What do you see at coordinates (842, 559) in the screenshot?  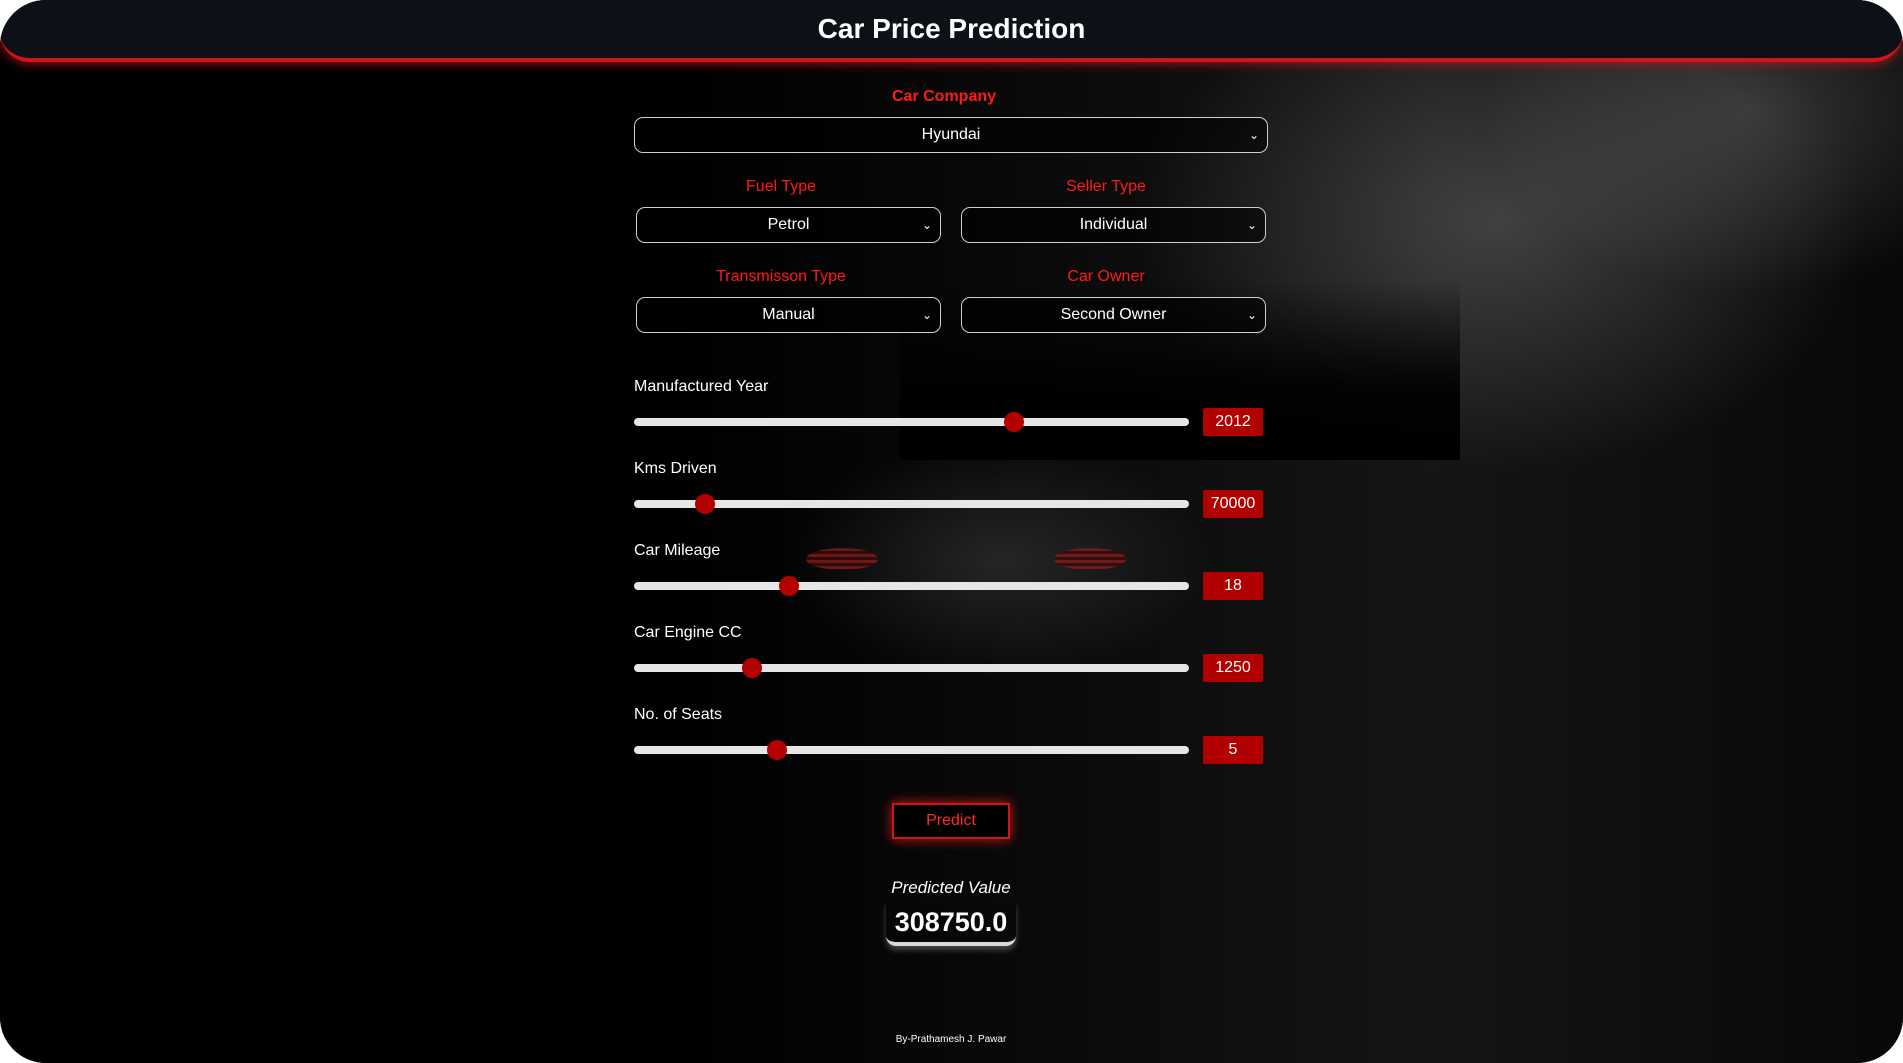 I see `car-taillight-left` at bounding box center [842, 559].